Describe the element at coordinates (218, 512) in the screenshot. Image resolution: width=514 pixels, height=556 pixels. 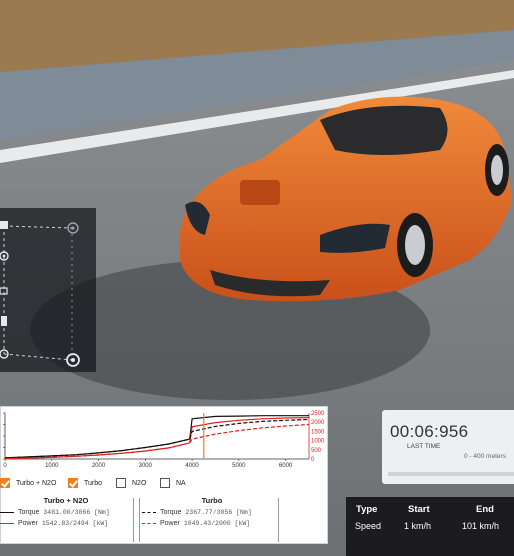
I see `stat-value: 2367.77/3056 [Nm]` at that location.